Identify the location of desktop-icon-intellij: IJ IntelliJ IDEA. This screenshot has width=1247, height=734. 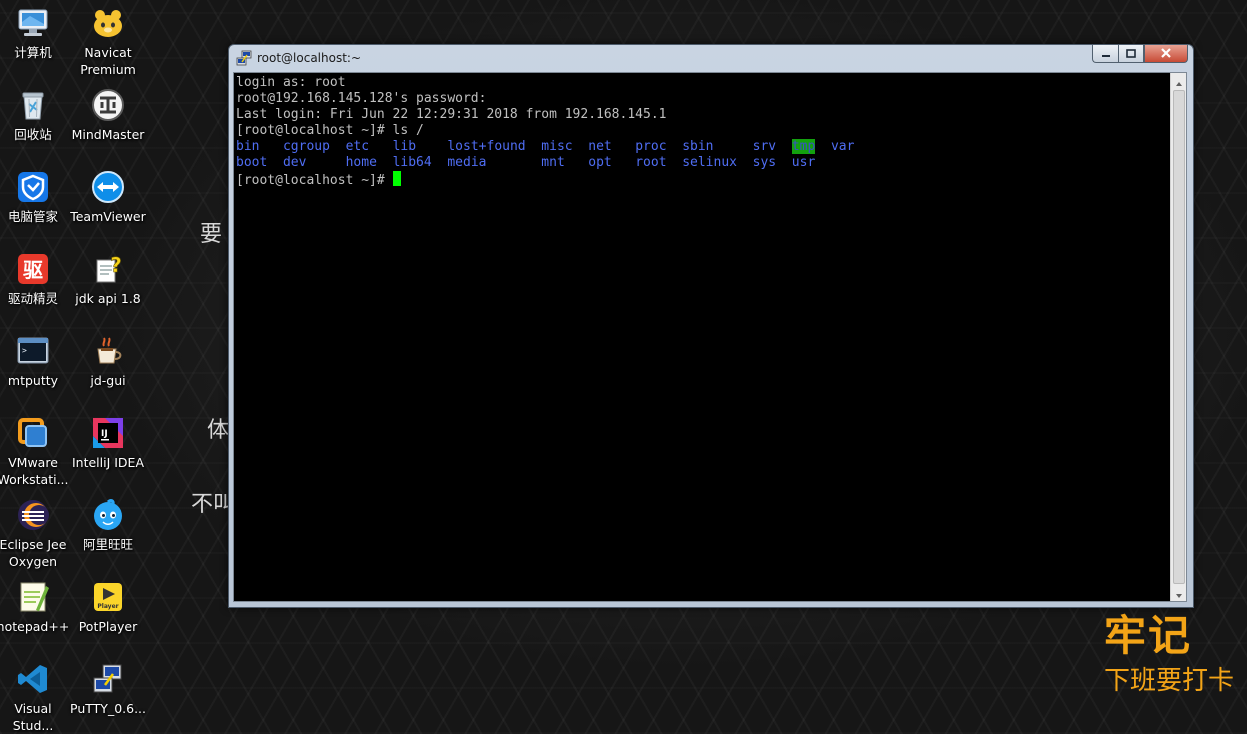
(108, 443).